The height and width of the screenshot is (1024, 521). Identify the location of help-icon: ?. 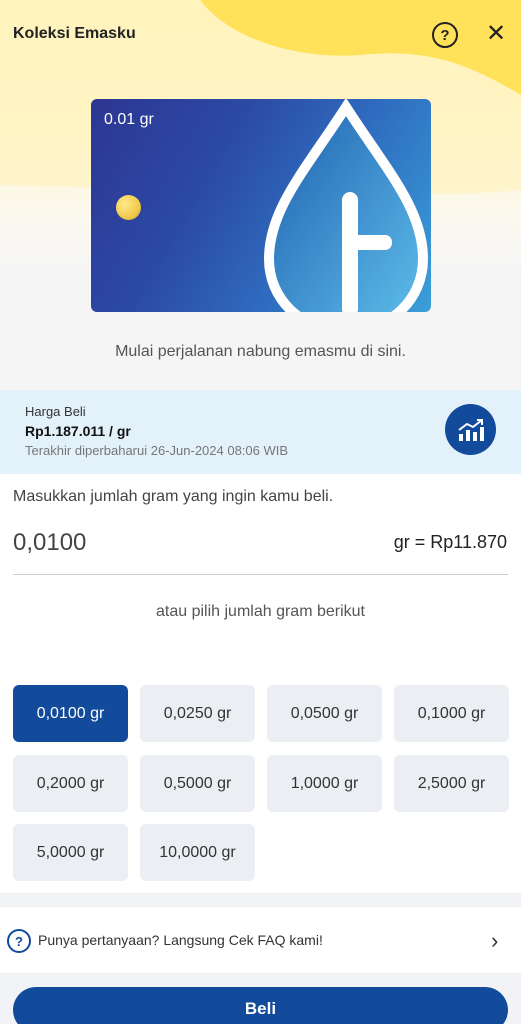
(445, 35).